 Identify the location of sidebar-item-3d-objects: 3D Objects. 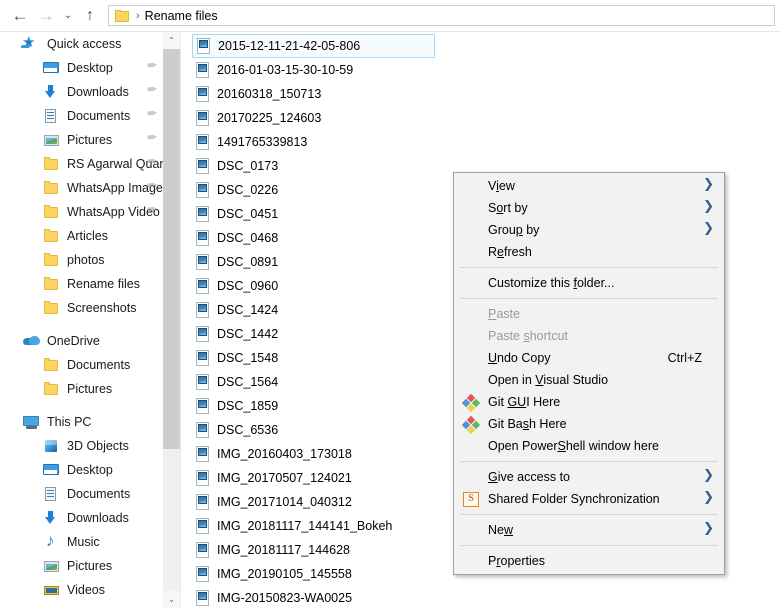
(81, 446).